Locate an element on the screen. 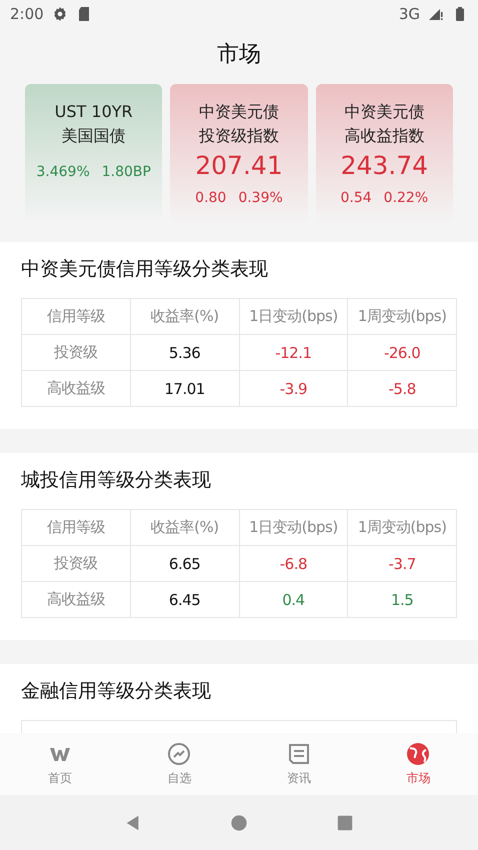 The image size is (478, 850). change-cell: -26.0 is located at coordinates (401, 352).